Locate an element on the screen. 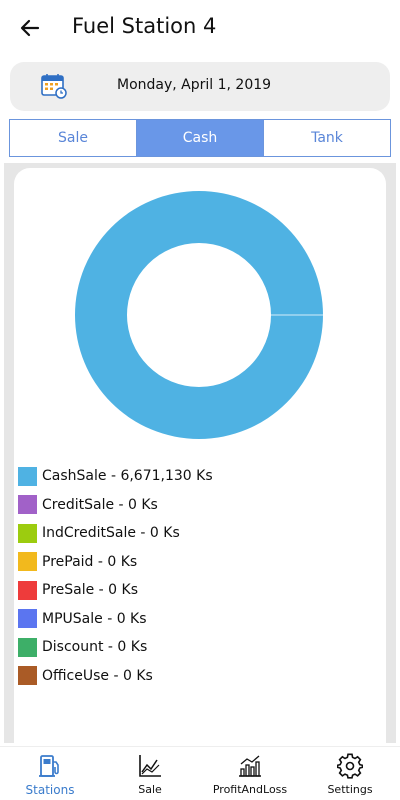 The width and height of the screenshot is (400, 800). tab-bar: Sale Cash Tank is located at coordinates (200, 138).